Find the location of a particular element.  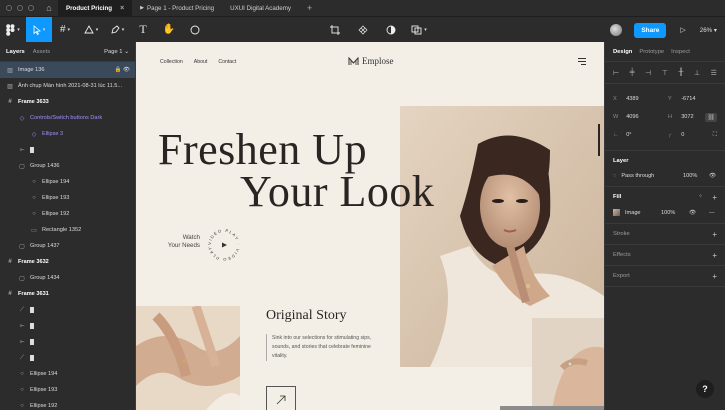

zoom-window-button is located at coordinates (31, 8).